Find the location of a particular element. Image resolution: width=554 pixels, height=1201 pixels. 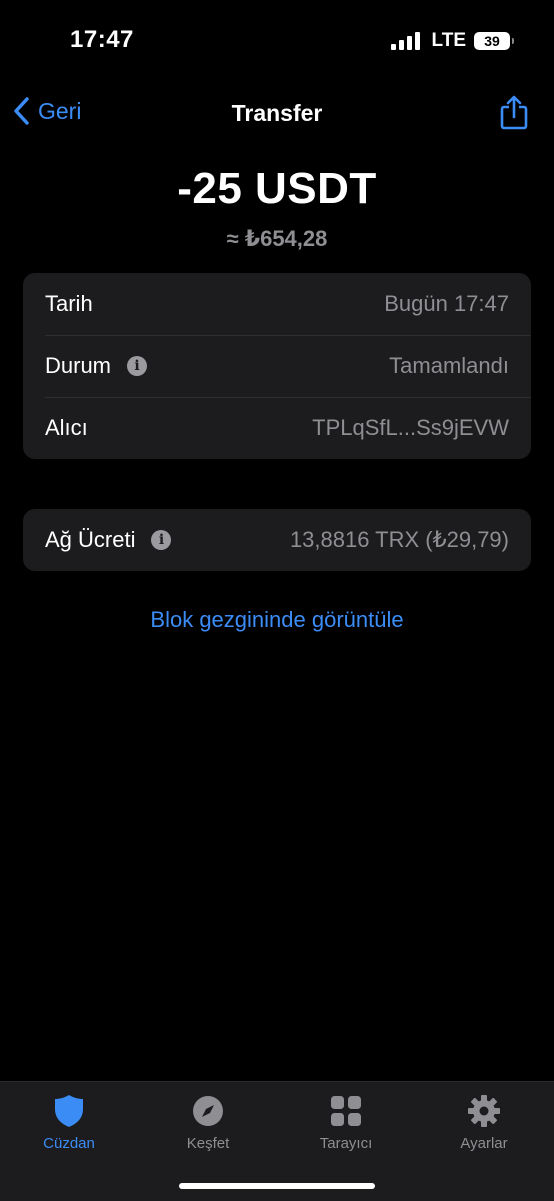

tab-wallet: Cüzdan is located at coordinates (69, 1123).